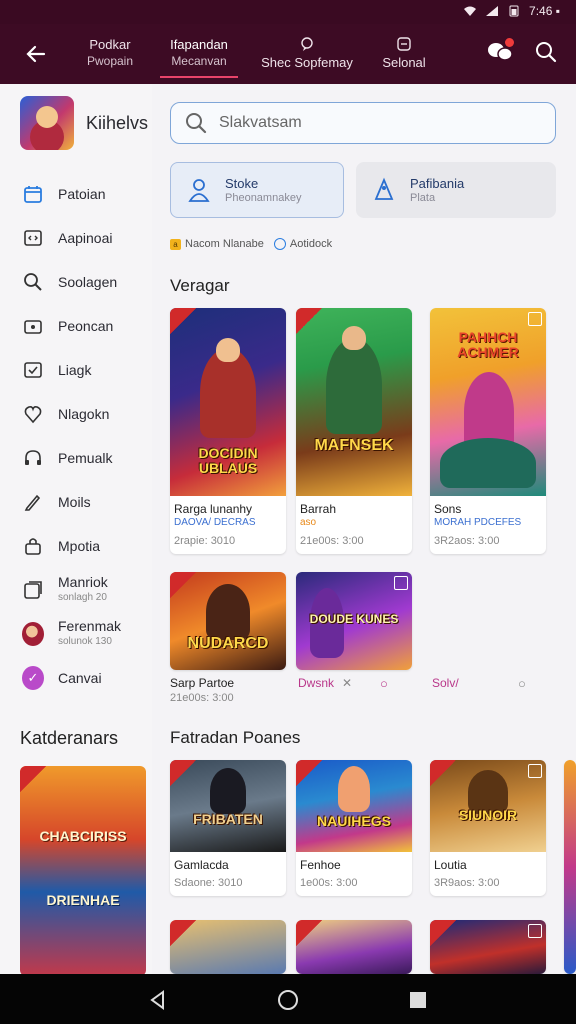 This screenshot has width=576, height=1024. Describe the element at coordinates (33, 546) in the screenshot. I see `lock-icon` at that location.